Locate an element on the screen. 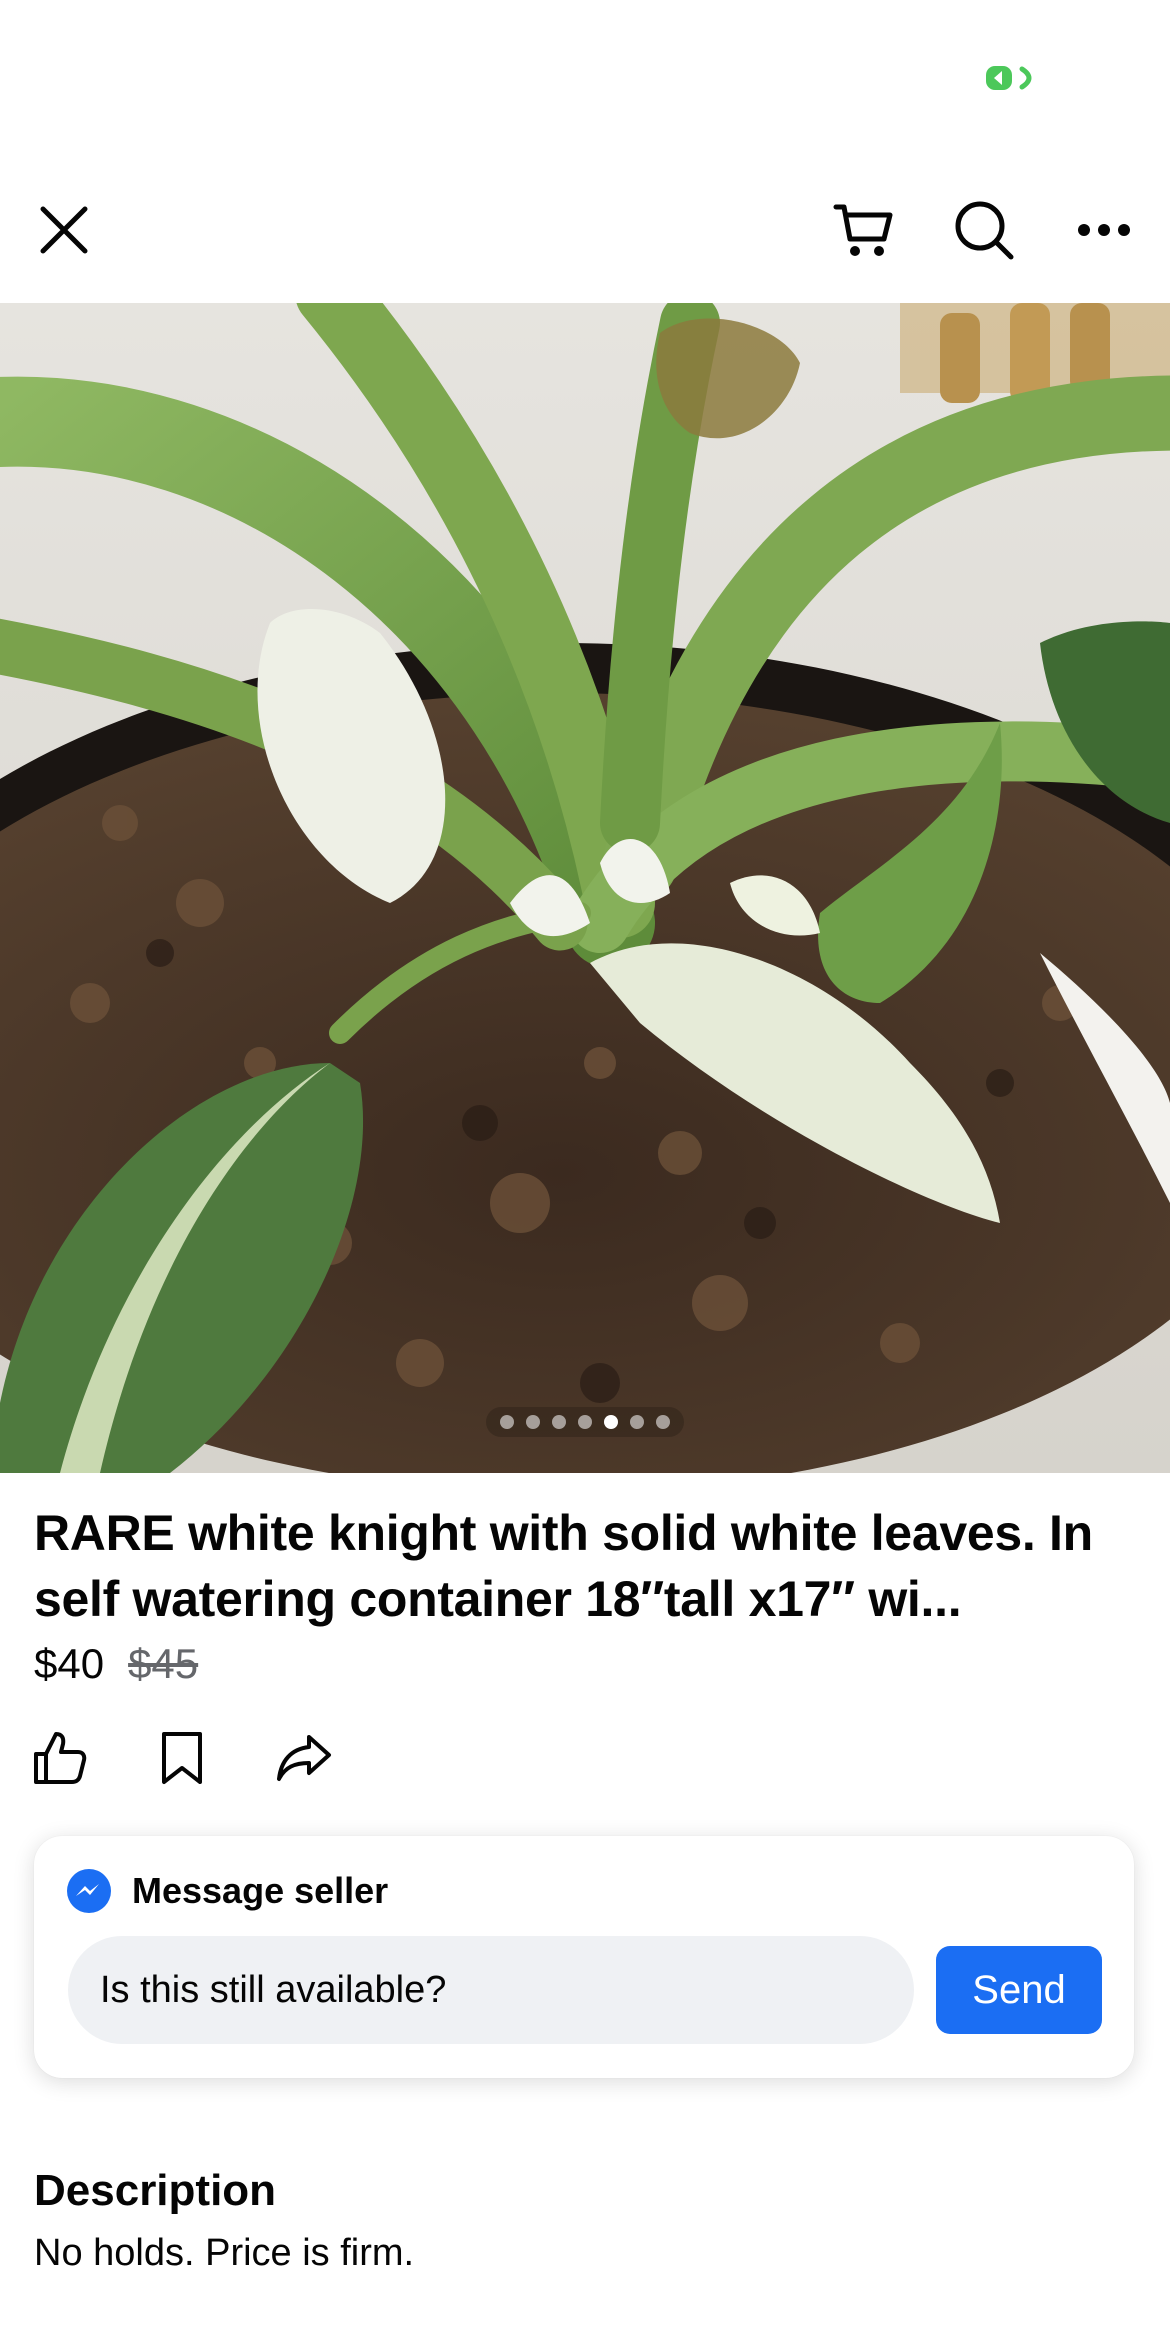  top-navigation is located at coordinates (585, 230).